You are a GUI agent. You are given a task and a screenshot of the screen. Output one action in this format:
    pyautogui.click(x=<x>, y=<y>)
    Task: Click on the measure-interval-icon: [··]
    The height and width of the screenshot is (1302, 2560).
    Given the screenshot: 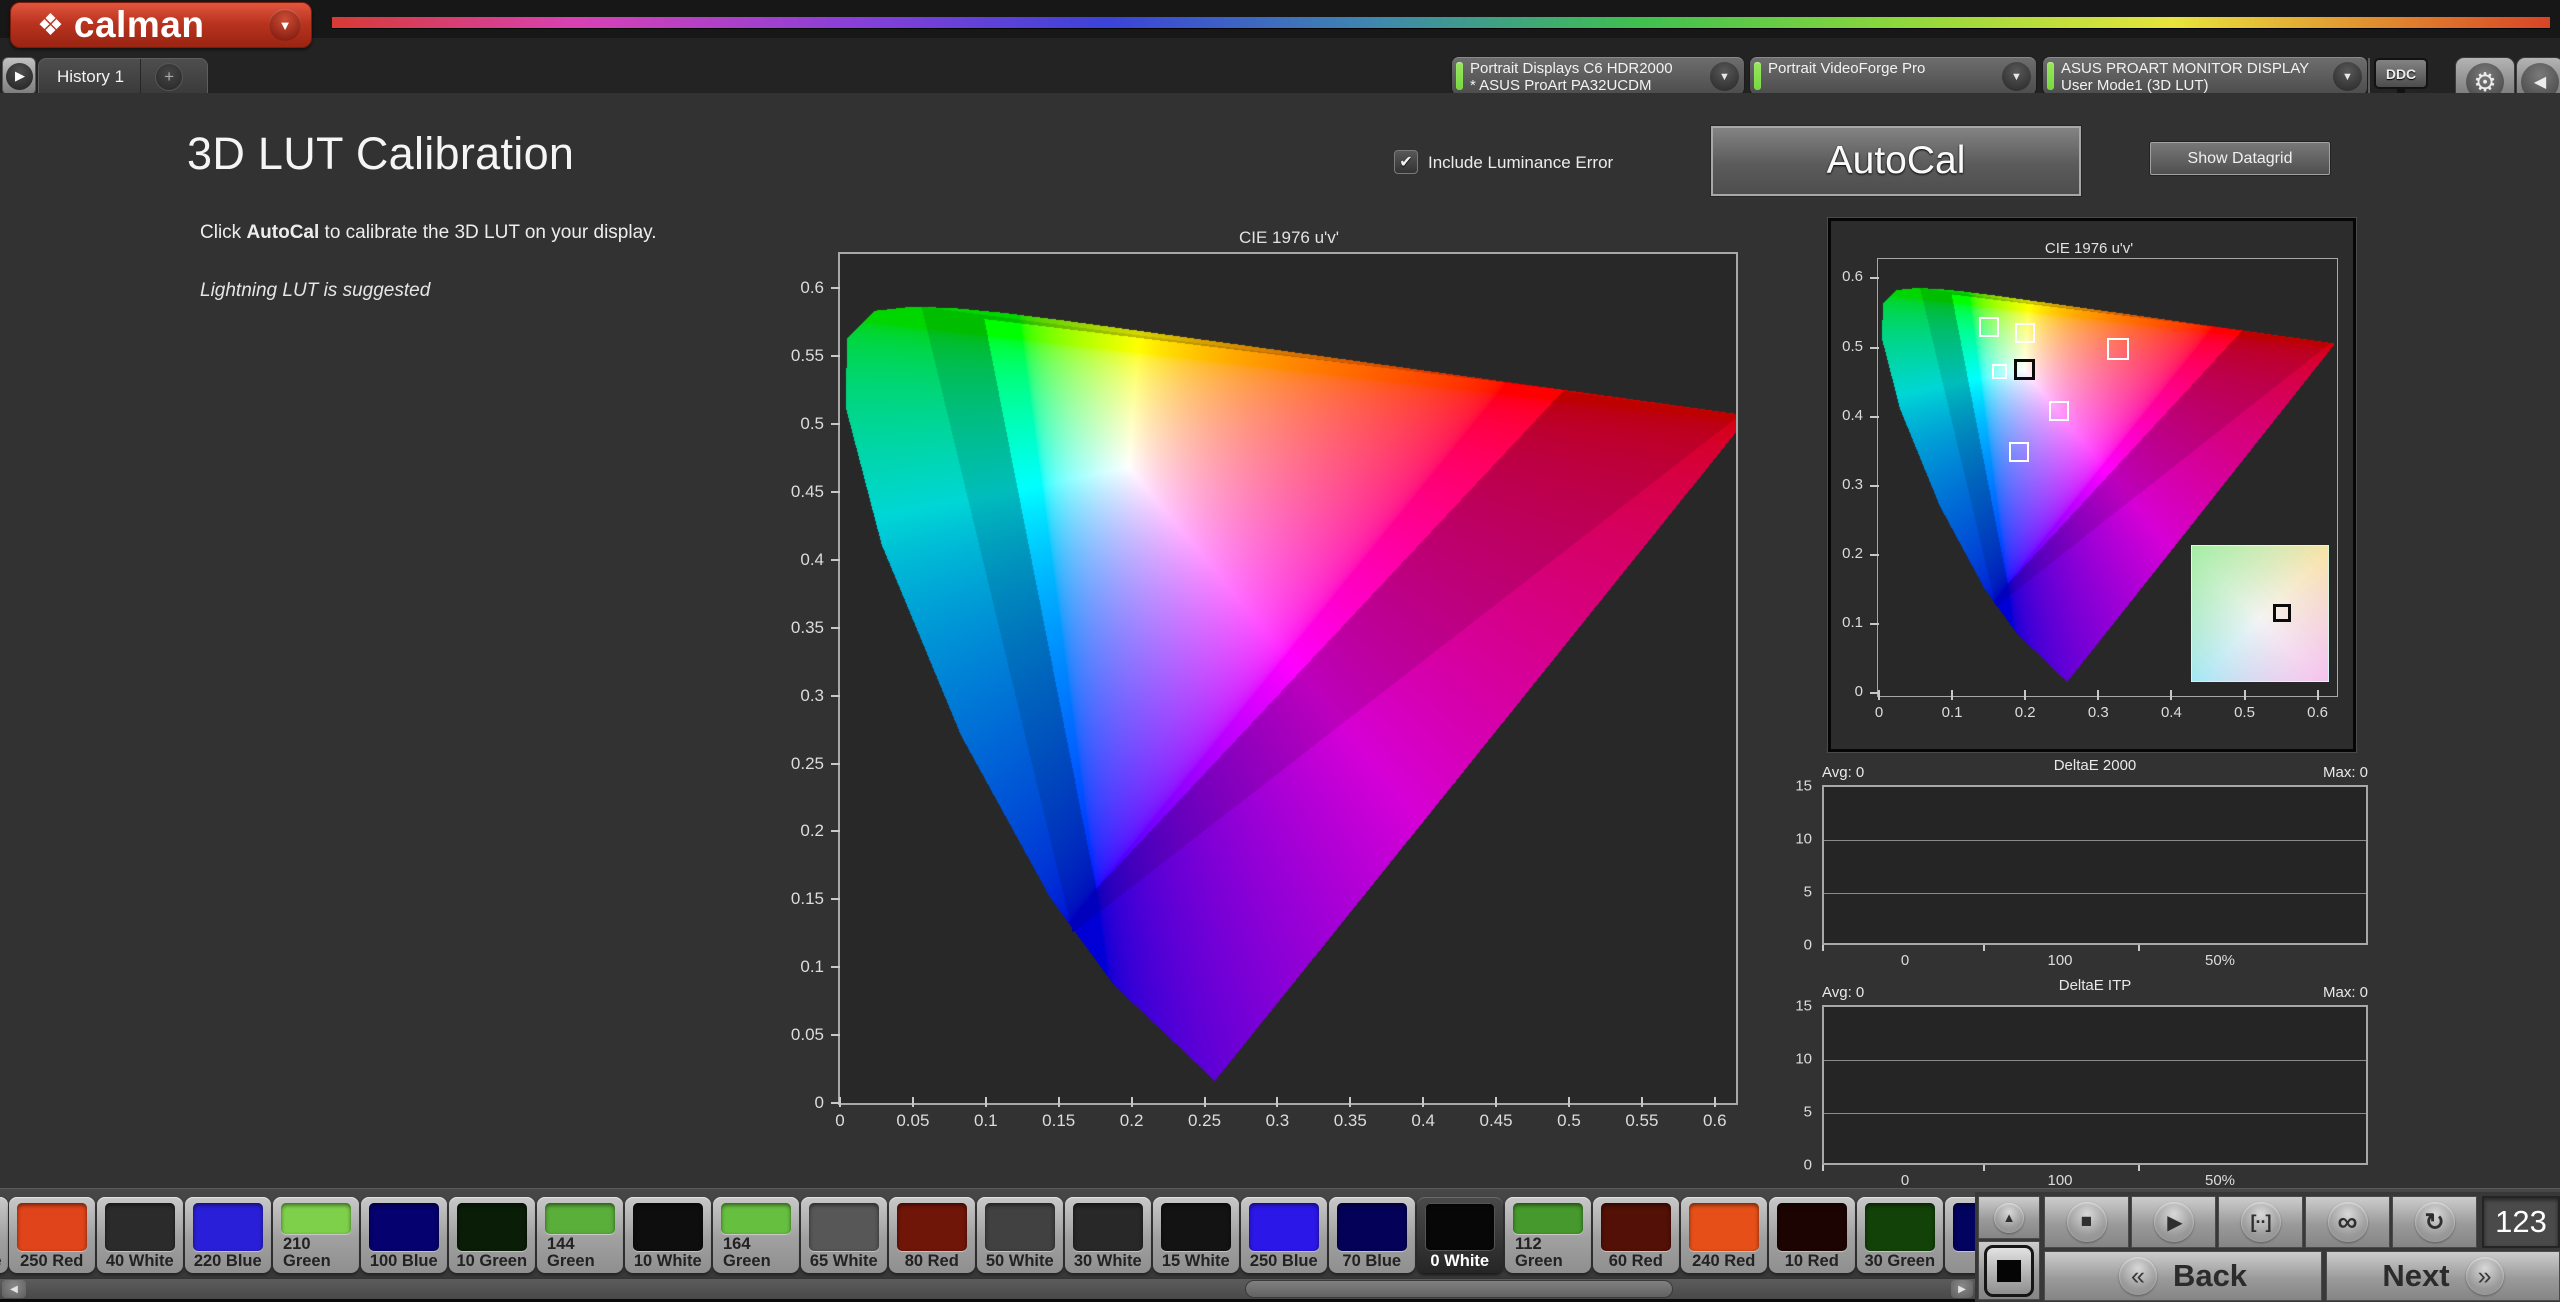 What is the action you would take?
    pyautogui.click(x=2260, y=1222)
    